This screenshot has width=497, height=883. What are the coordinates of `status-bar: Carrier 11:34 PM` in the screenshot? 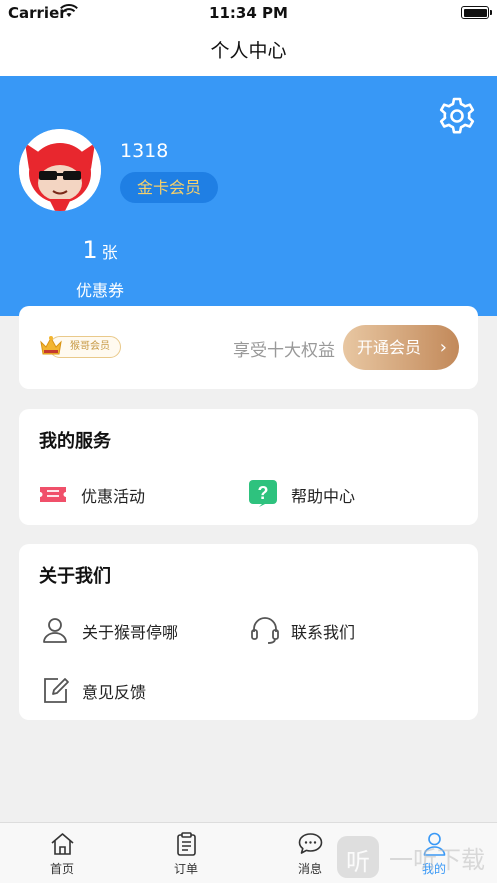 It's located at (248, 13).